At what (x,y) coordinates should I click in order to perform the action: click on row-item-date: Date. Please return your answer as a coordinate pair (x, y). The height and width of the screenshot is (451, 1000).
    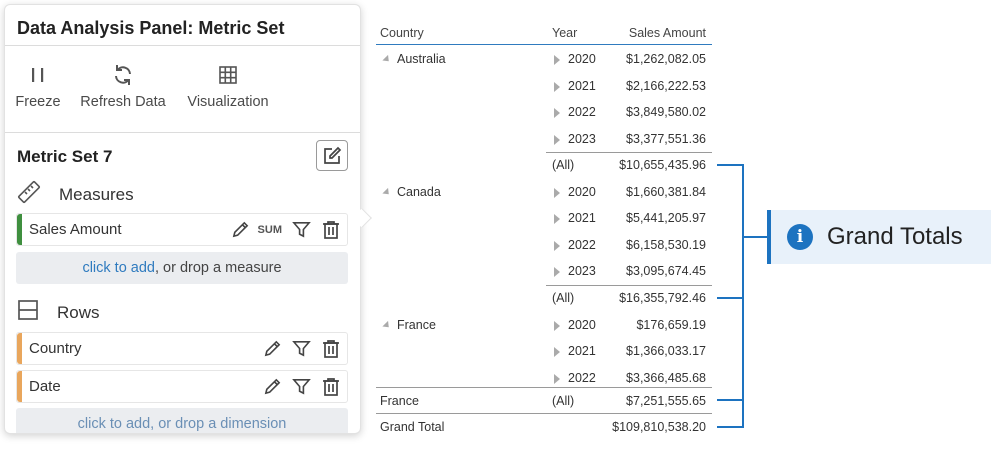
    Looking at the image, I should click on (182, 386).